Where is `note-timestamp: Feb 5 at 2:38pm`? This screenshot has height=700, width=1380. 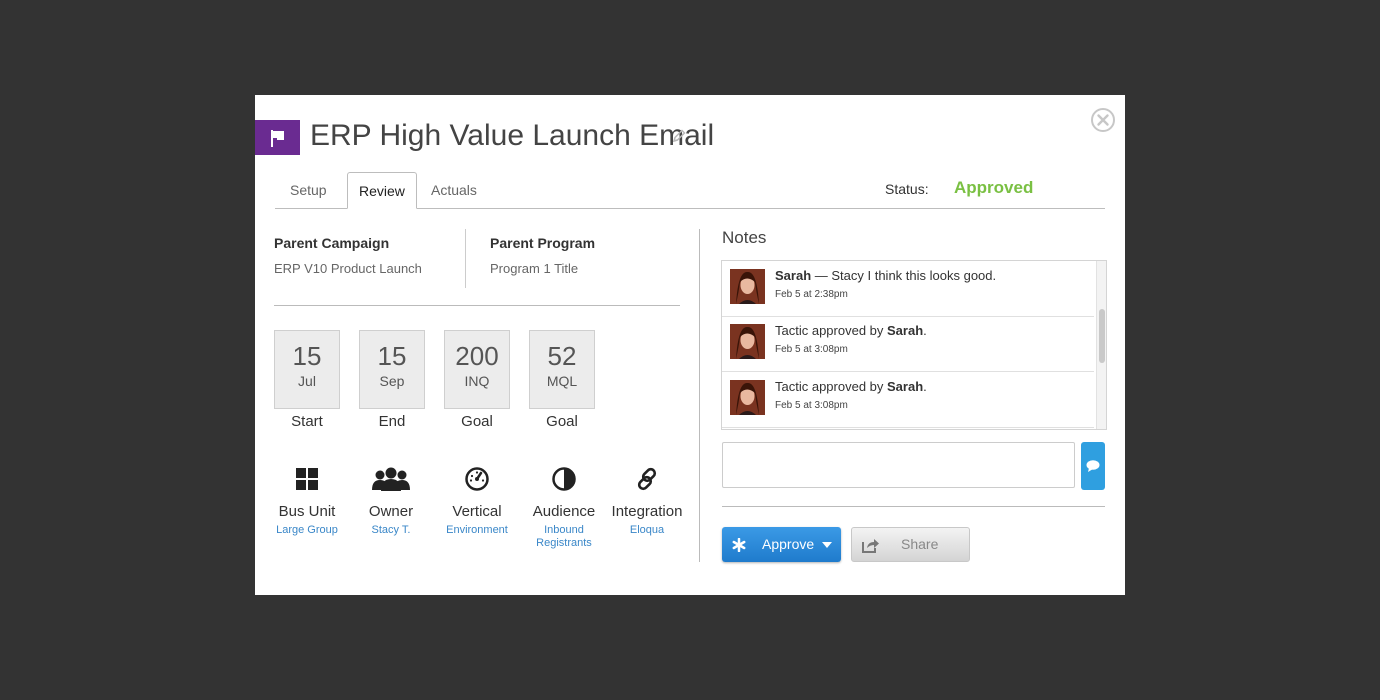 note-timestamp: Feb 5 at 2:38pm is located at coordinates (811, 294).